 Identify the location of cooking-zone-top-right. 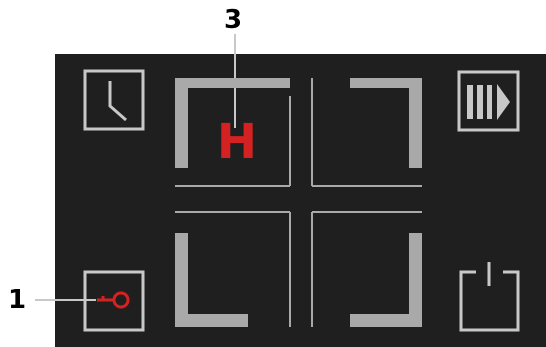
(366, 132).